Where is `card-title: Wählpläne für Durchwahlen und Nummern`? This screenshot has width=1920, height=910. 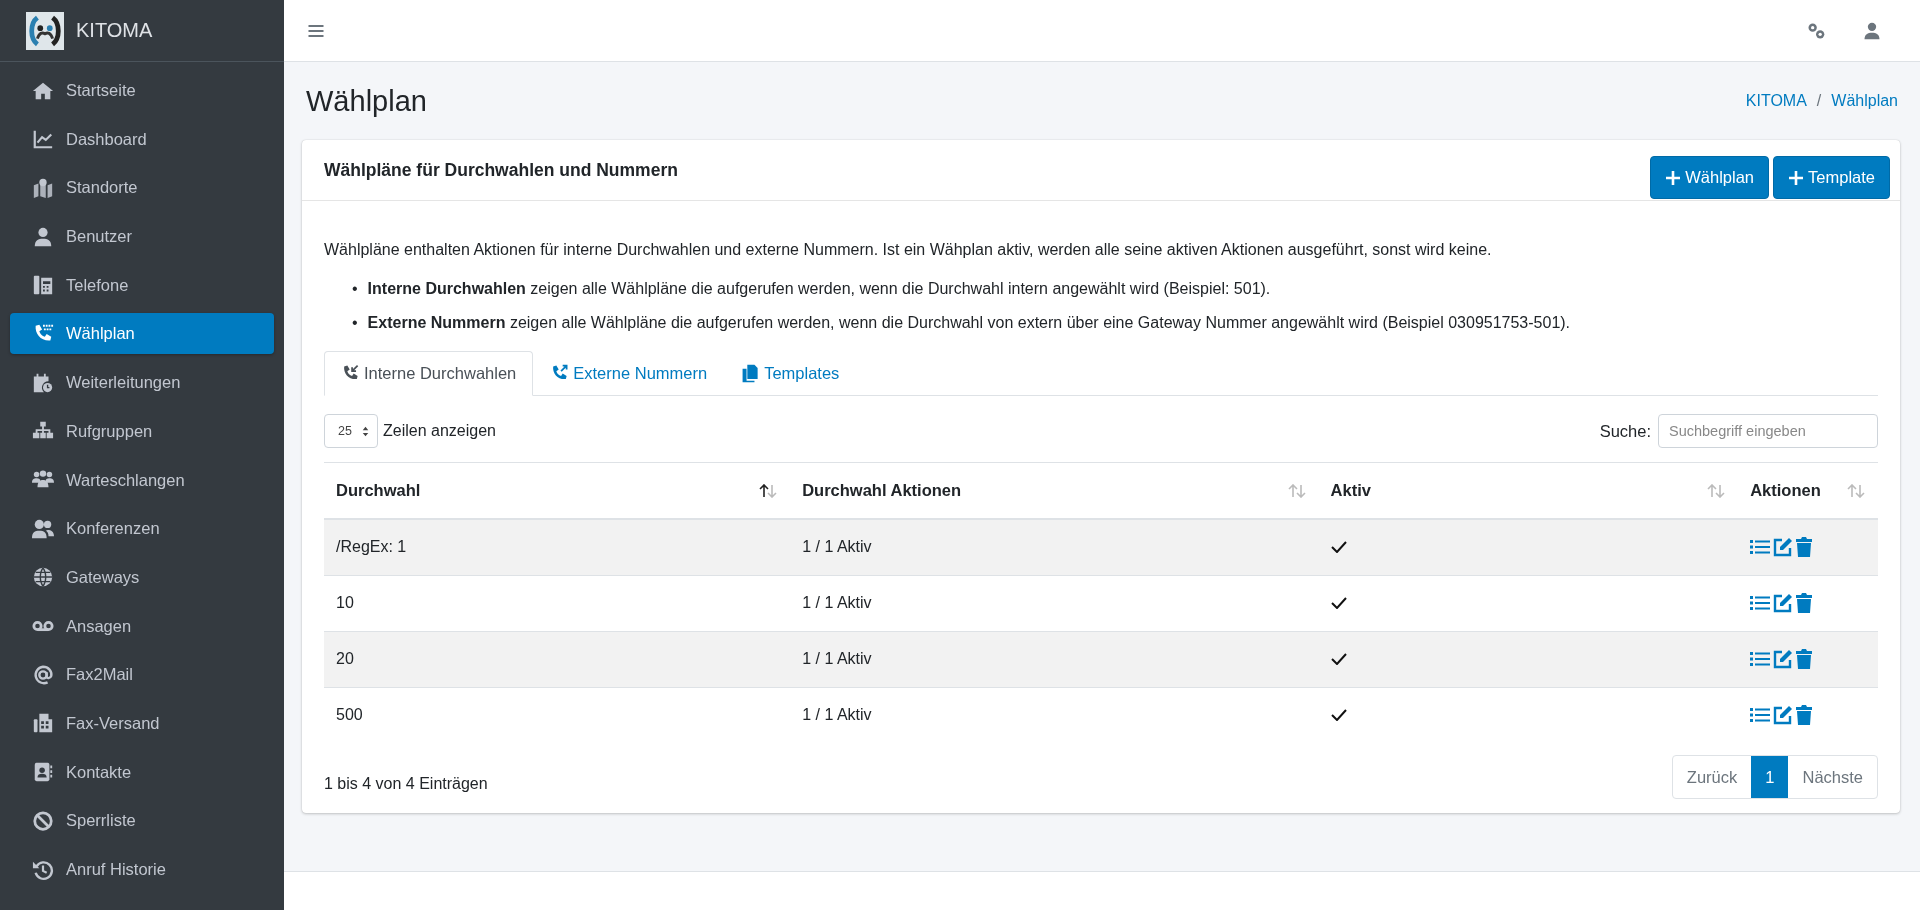 card-title: Wählpläne für Durchwahlen und Nummern is located at coordinates (501, 170).